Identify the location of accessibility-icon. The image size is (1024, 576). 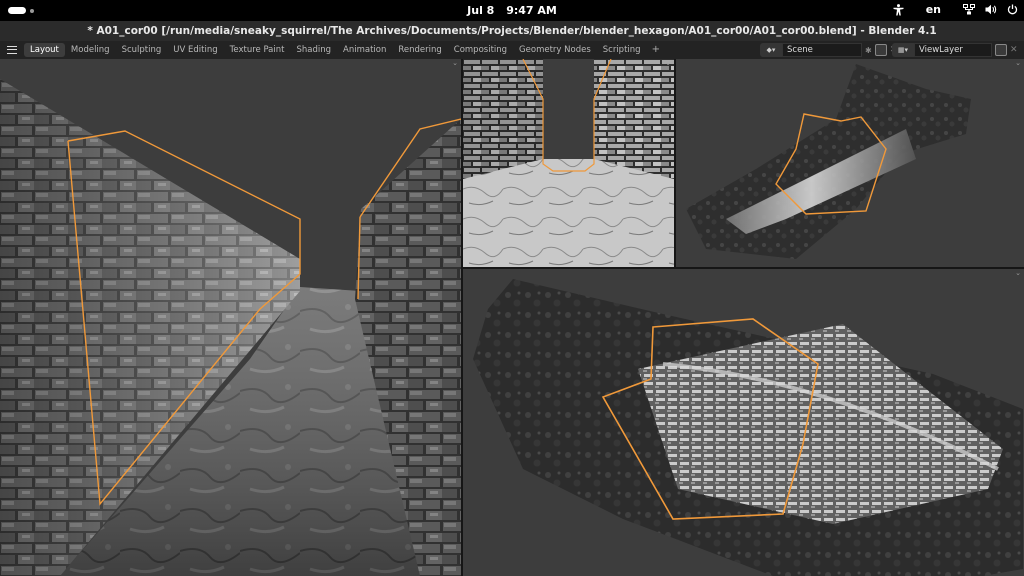
(898, 9).